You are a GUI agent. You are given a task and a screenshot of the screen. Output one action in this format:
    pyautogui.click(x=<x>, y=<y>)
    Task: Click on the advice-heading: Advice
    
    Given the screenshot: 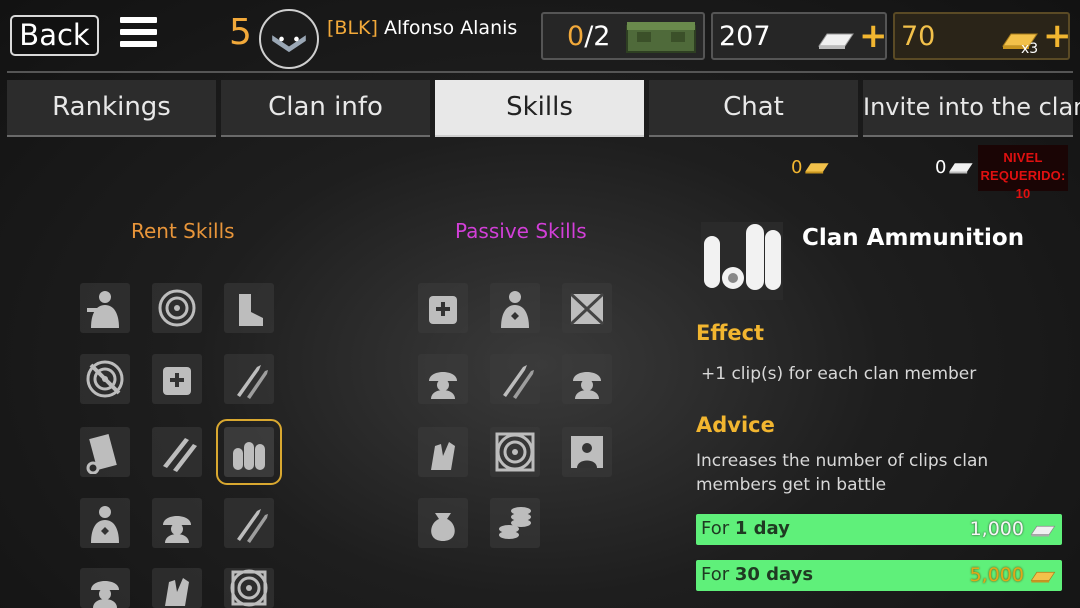 What is the action you would take?
    pyautogui.click(x=735, y=425)
    